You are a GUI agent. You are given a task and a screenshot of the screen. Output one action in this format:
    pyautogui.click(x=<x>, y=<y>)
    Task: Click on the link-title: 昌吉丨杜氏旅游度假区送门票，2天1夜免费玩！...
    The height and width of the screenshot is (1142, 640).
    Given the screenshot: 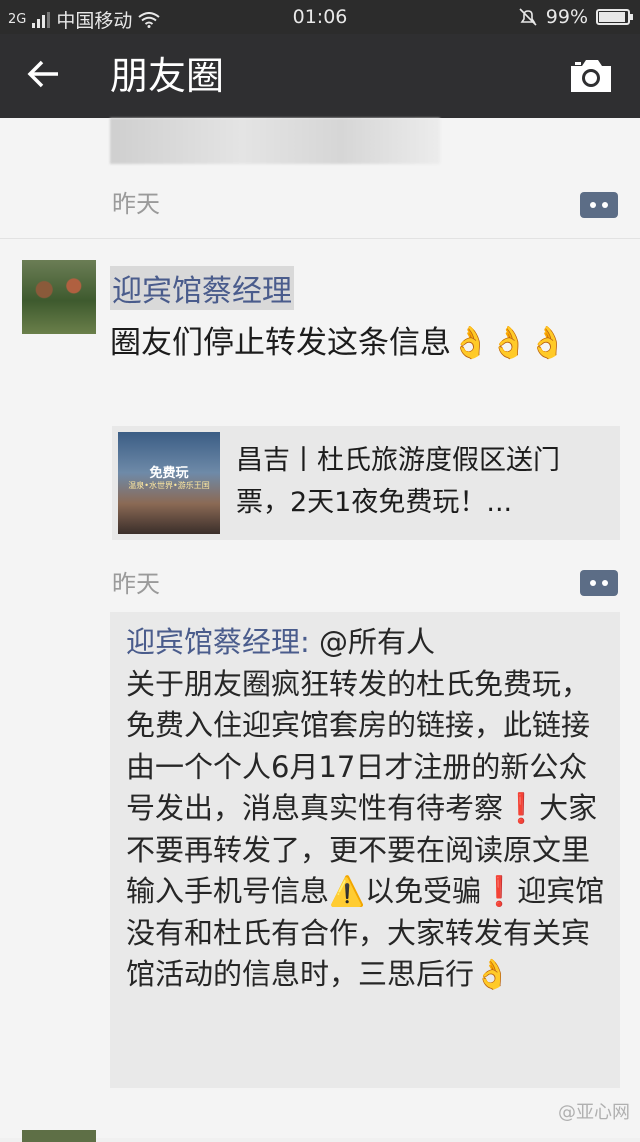 What is the action you would take?
    pyautogui.click(x=398, y=481)
    